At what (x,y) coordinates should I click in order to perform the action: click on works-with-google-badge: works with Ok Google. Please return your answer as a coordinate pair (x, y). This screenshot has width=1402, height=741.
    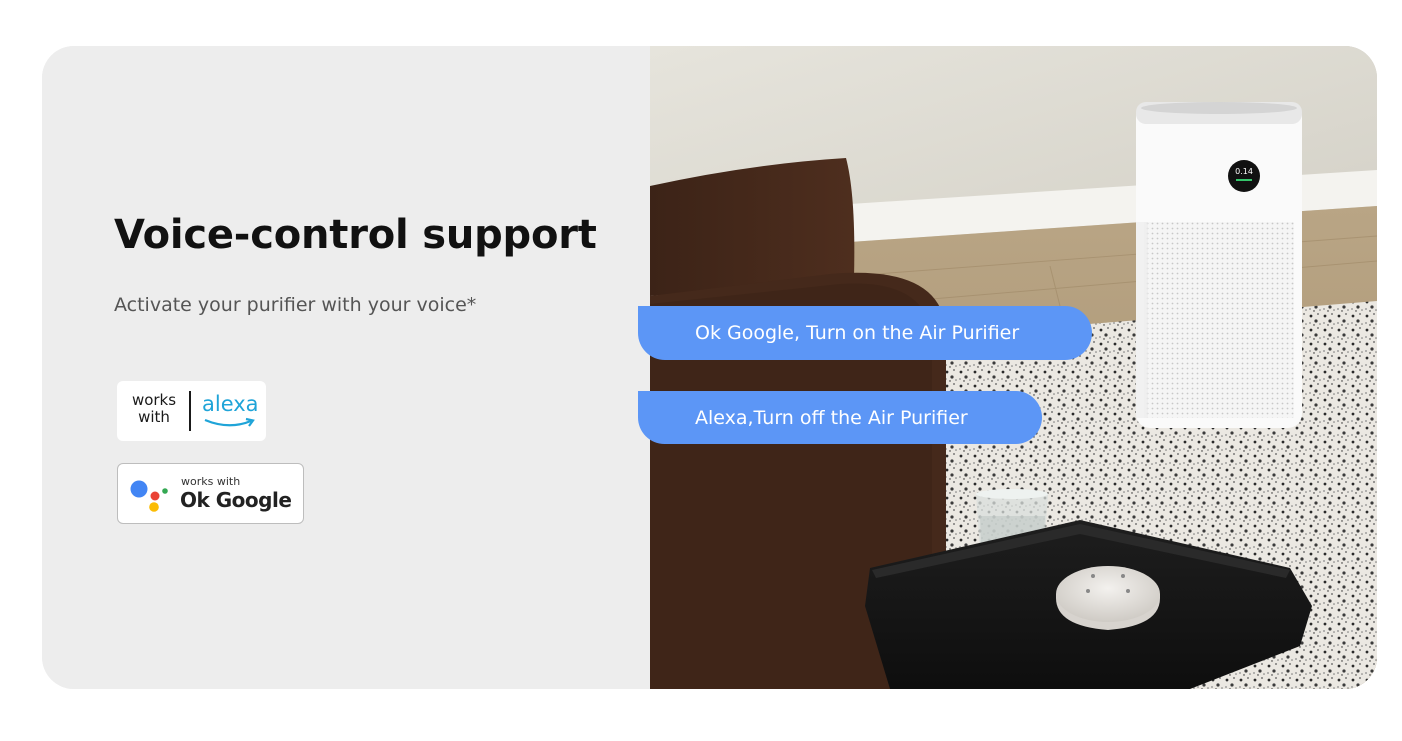
    Looking at the image, I should click on (210, 493).